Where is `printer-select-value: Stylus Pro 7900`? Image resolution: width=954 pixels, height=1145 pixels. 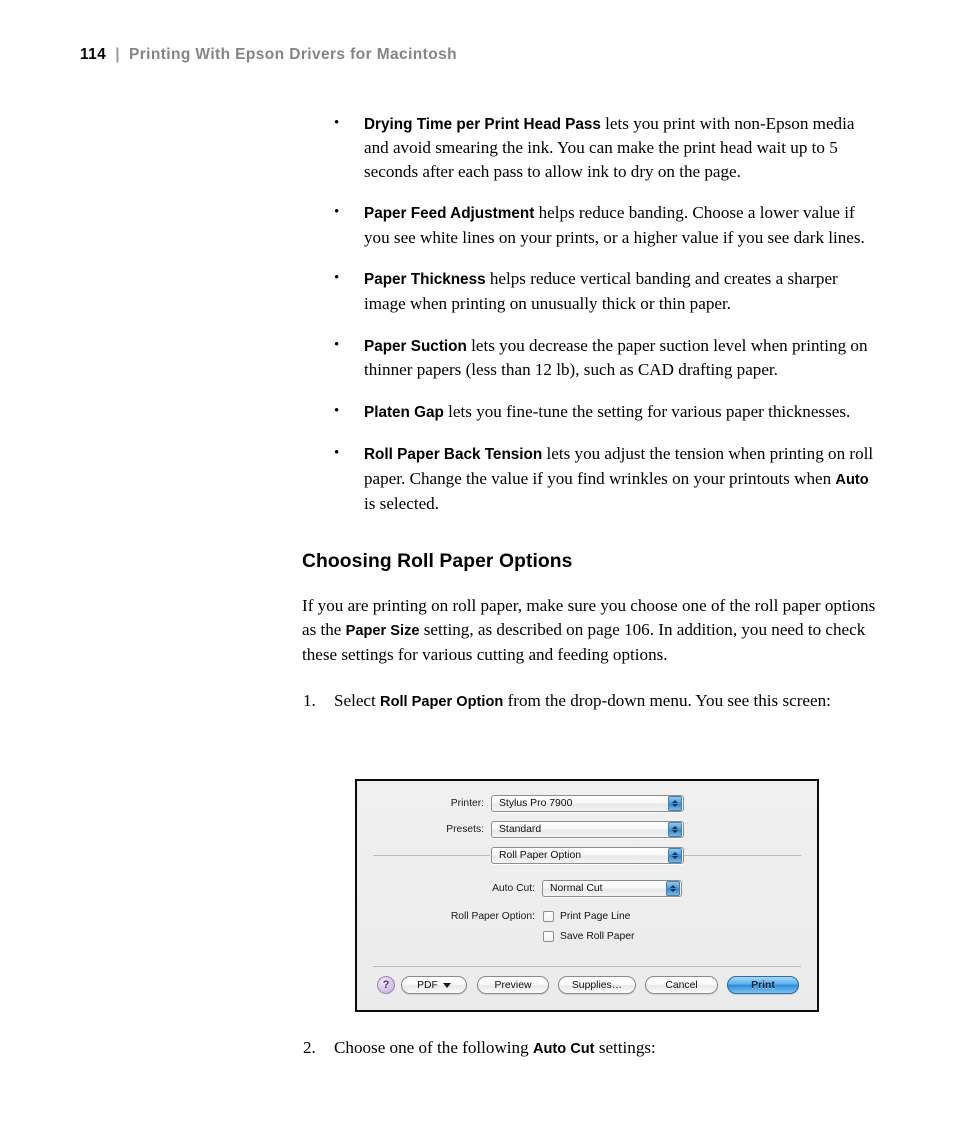 printer-select-value: Stylus Pro 7900 is located at coordinates (536, 803).